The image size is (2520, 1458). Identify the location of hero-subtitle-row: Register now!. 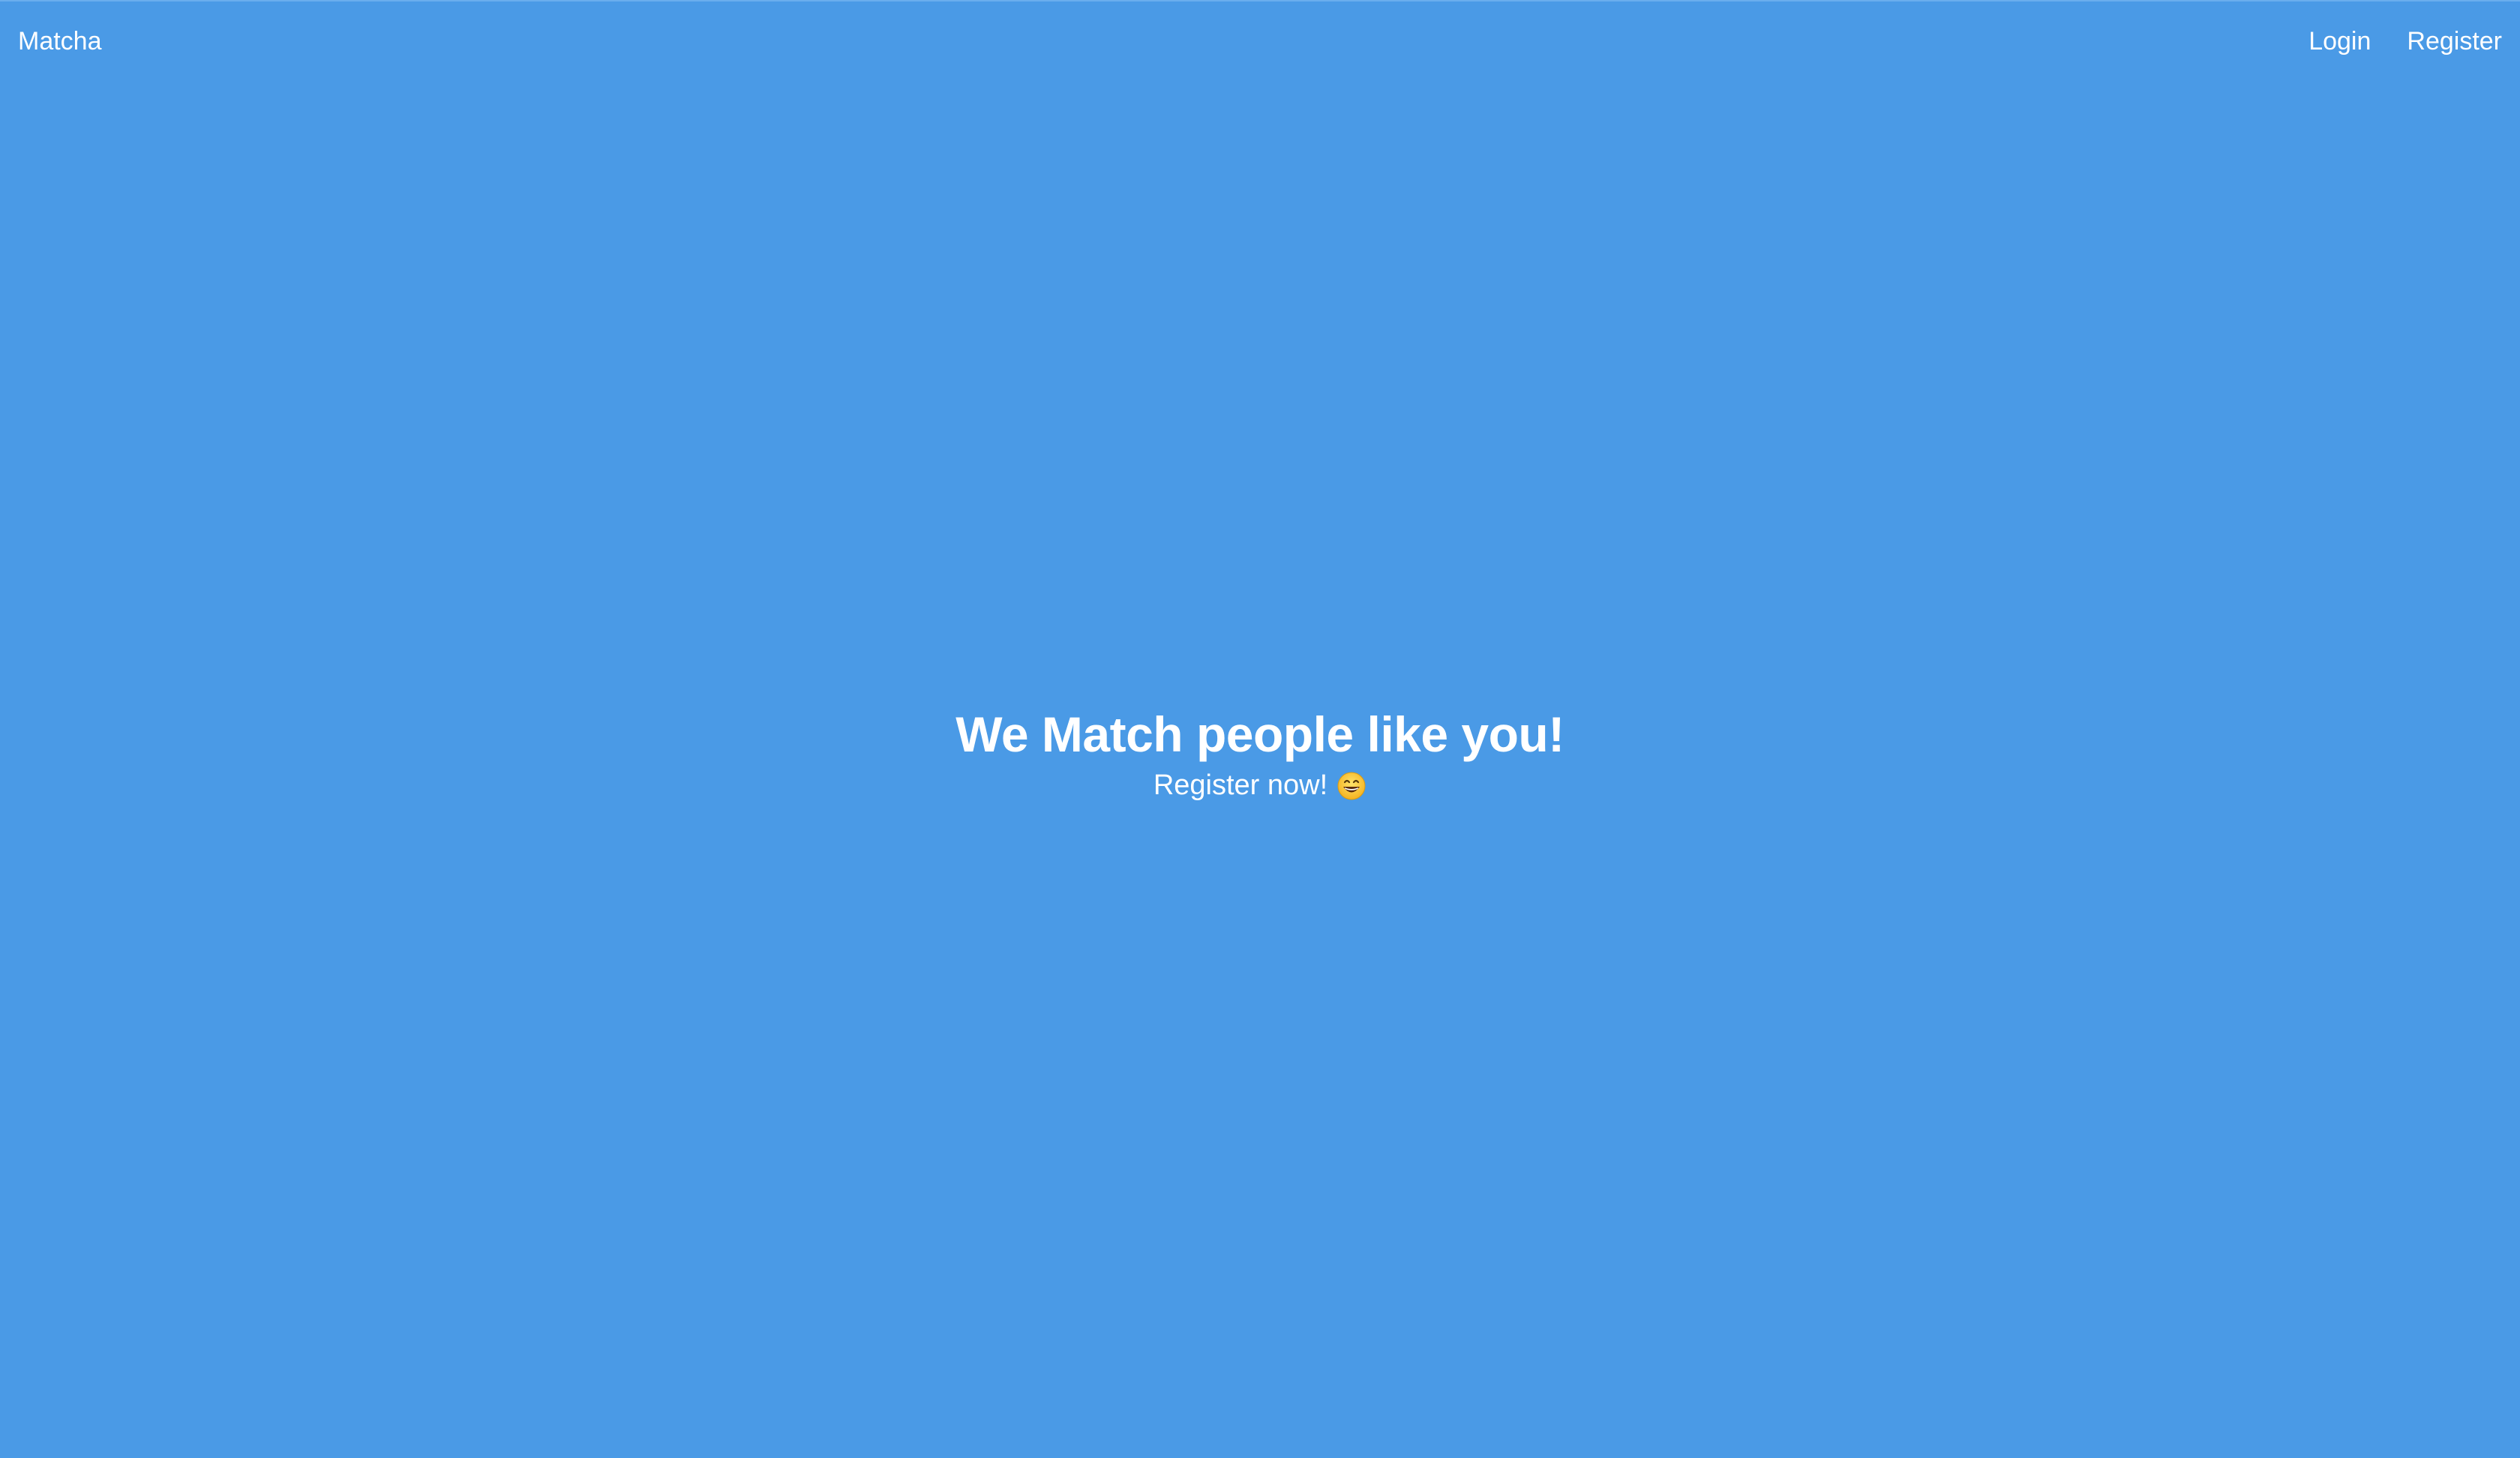
(1260, 785).